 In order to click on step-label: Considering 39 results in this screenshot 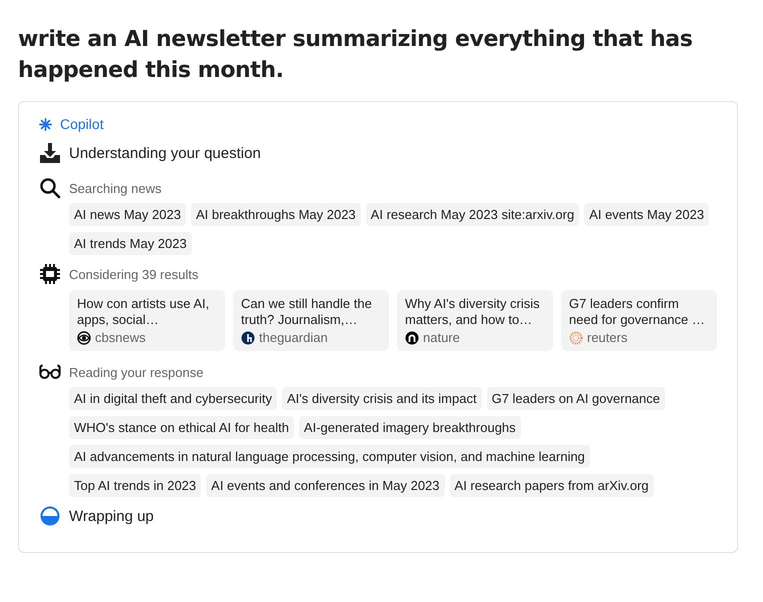, I will do `click(133, 274)`.